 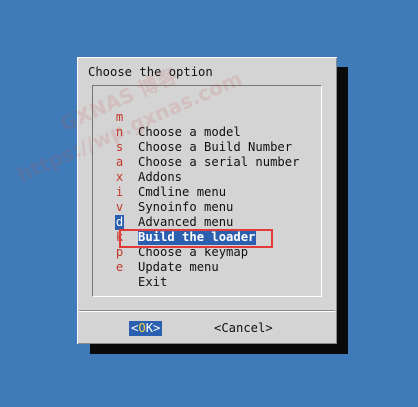 What do you see at coordinates (207, 117) in the screenshot?
I see `menu-item-choose-model: m Choose a model` at bounding box center [207, 117].